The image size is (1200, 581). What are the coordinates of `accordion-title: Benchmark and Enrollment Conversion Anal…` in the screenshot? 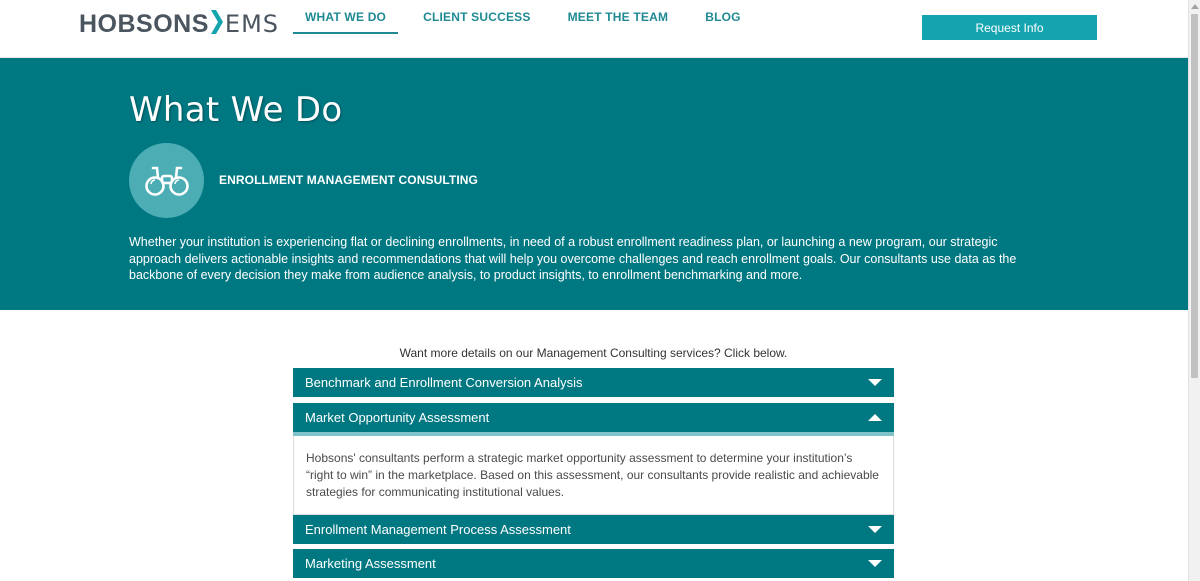 It's located at (444, 382).